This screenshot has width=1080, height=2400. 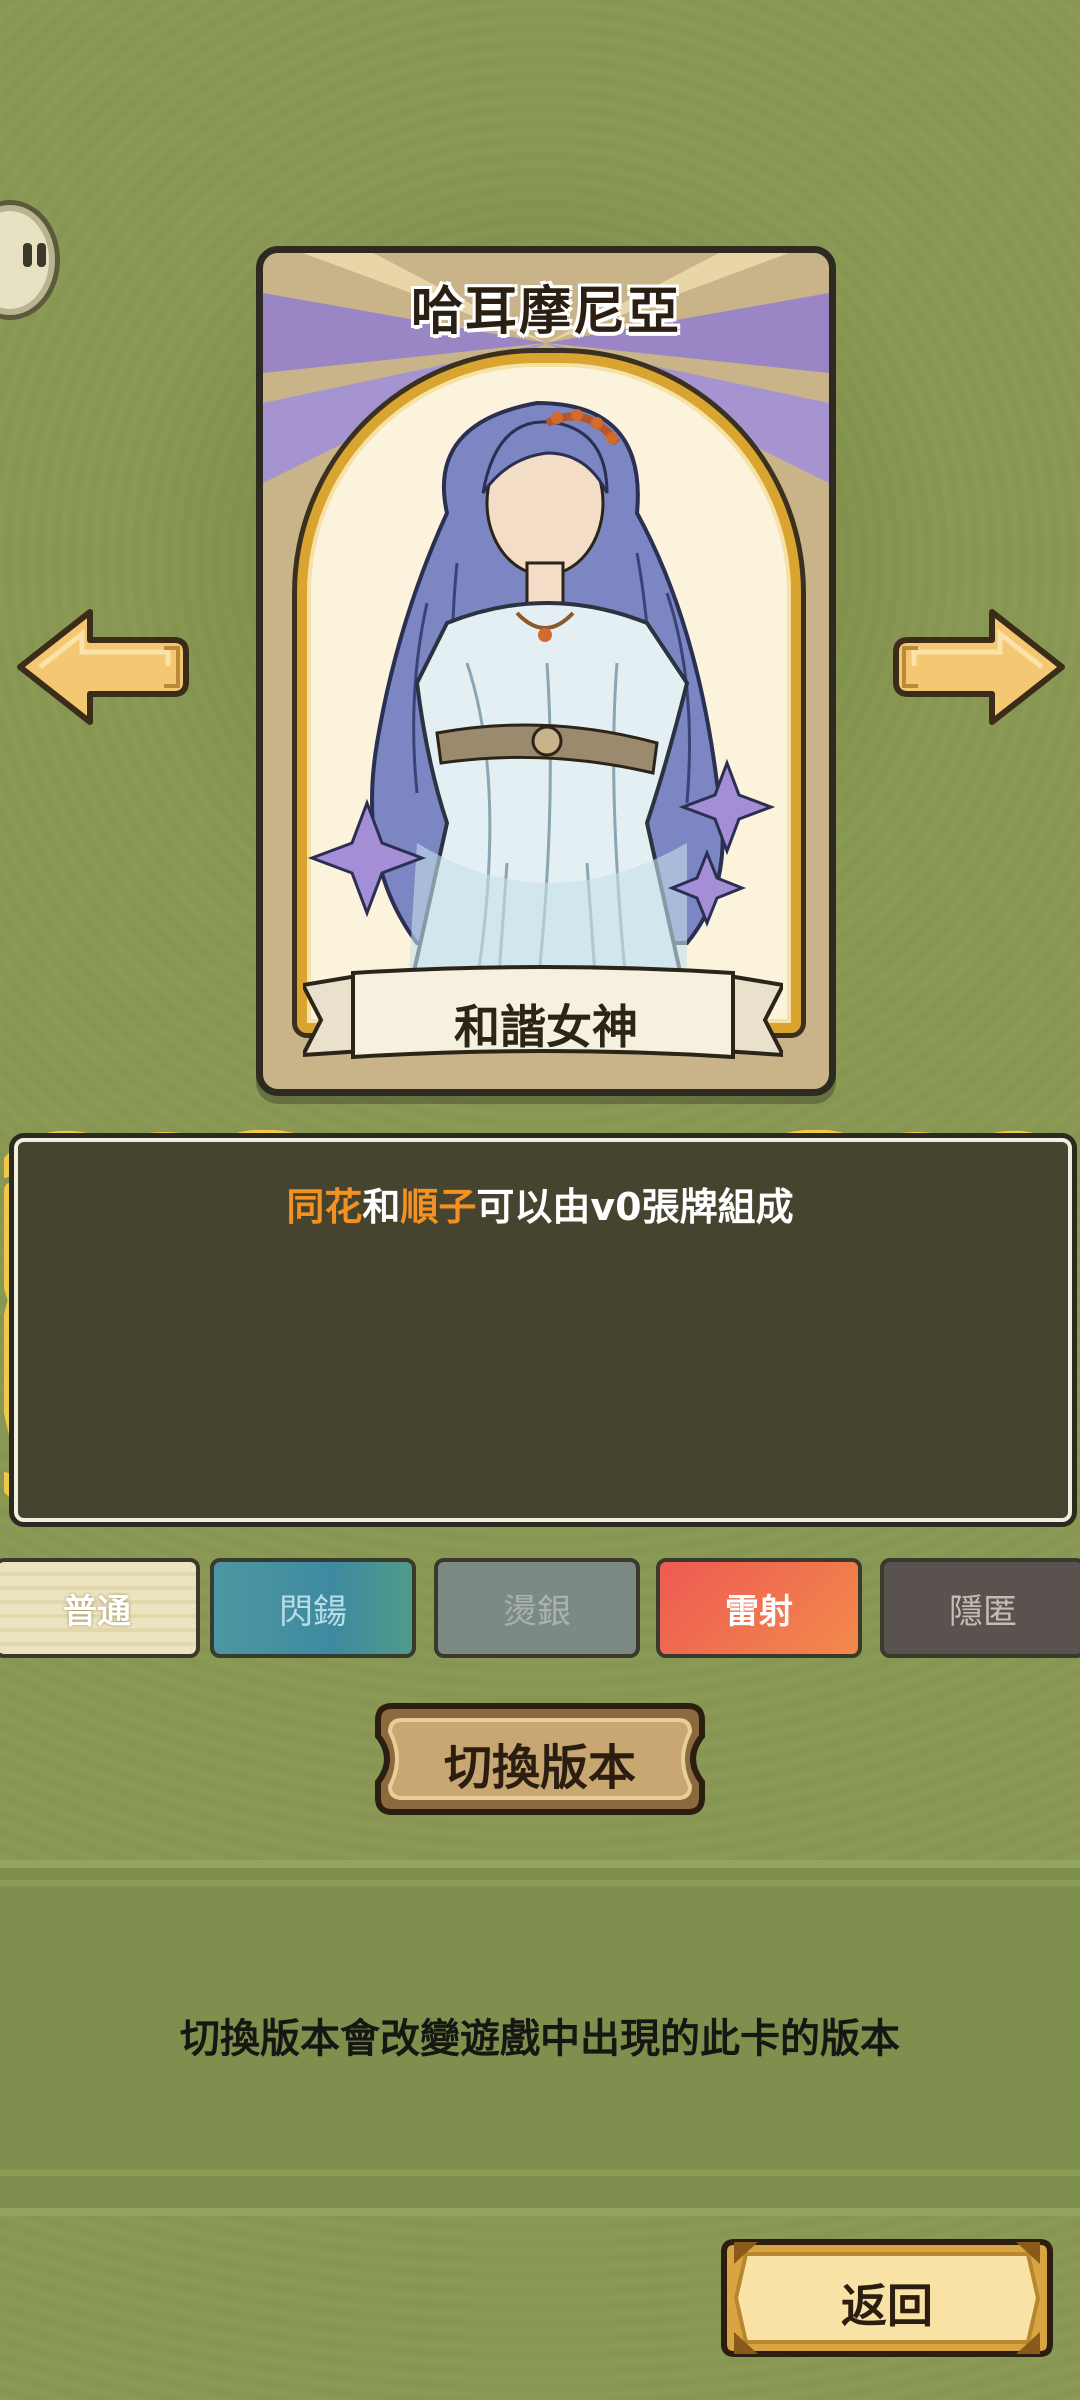 I want to click on card-title: 哈耳摩尼亞, so click(x=545, y=311).